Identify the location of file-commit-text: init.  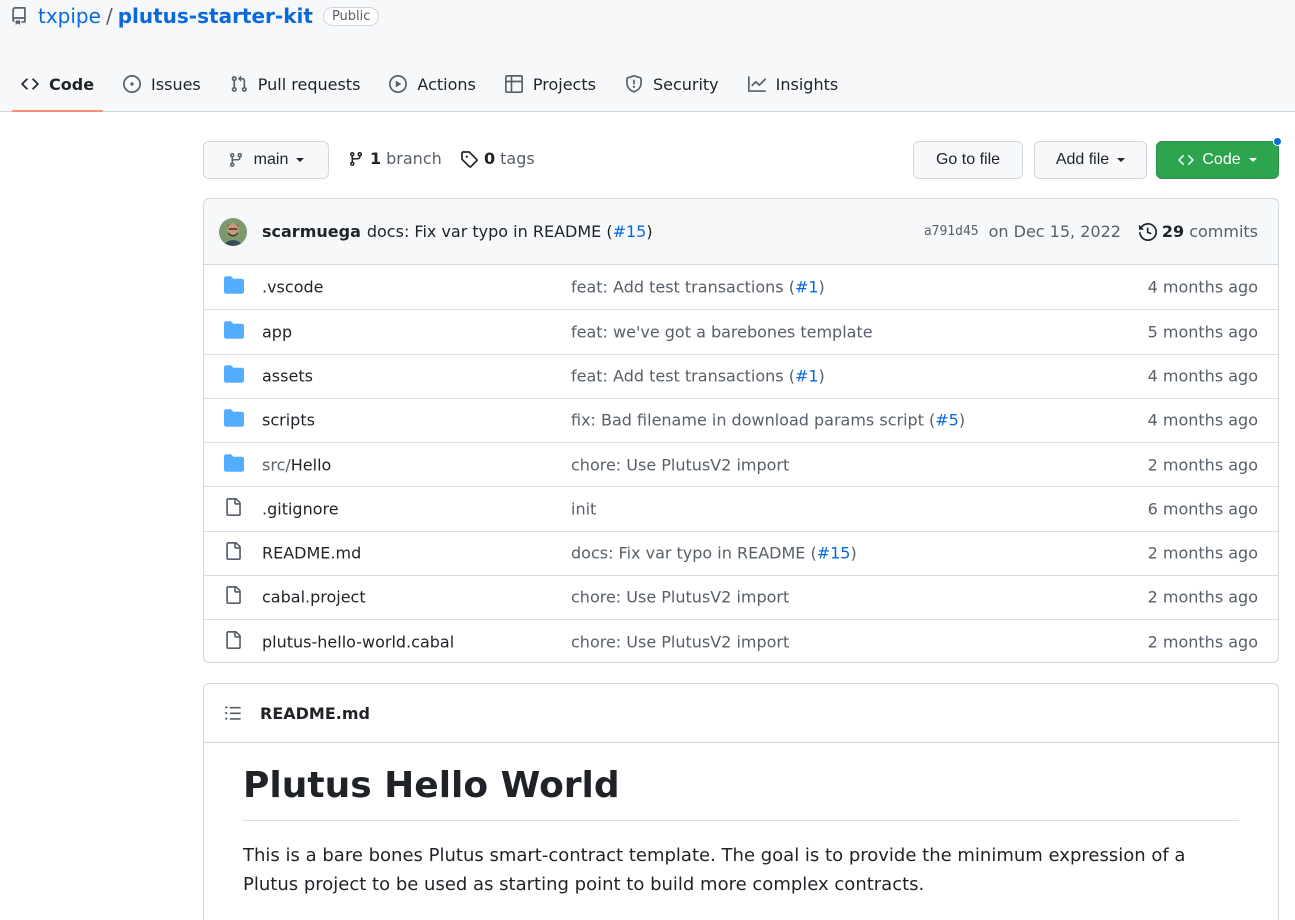
(584, 509).